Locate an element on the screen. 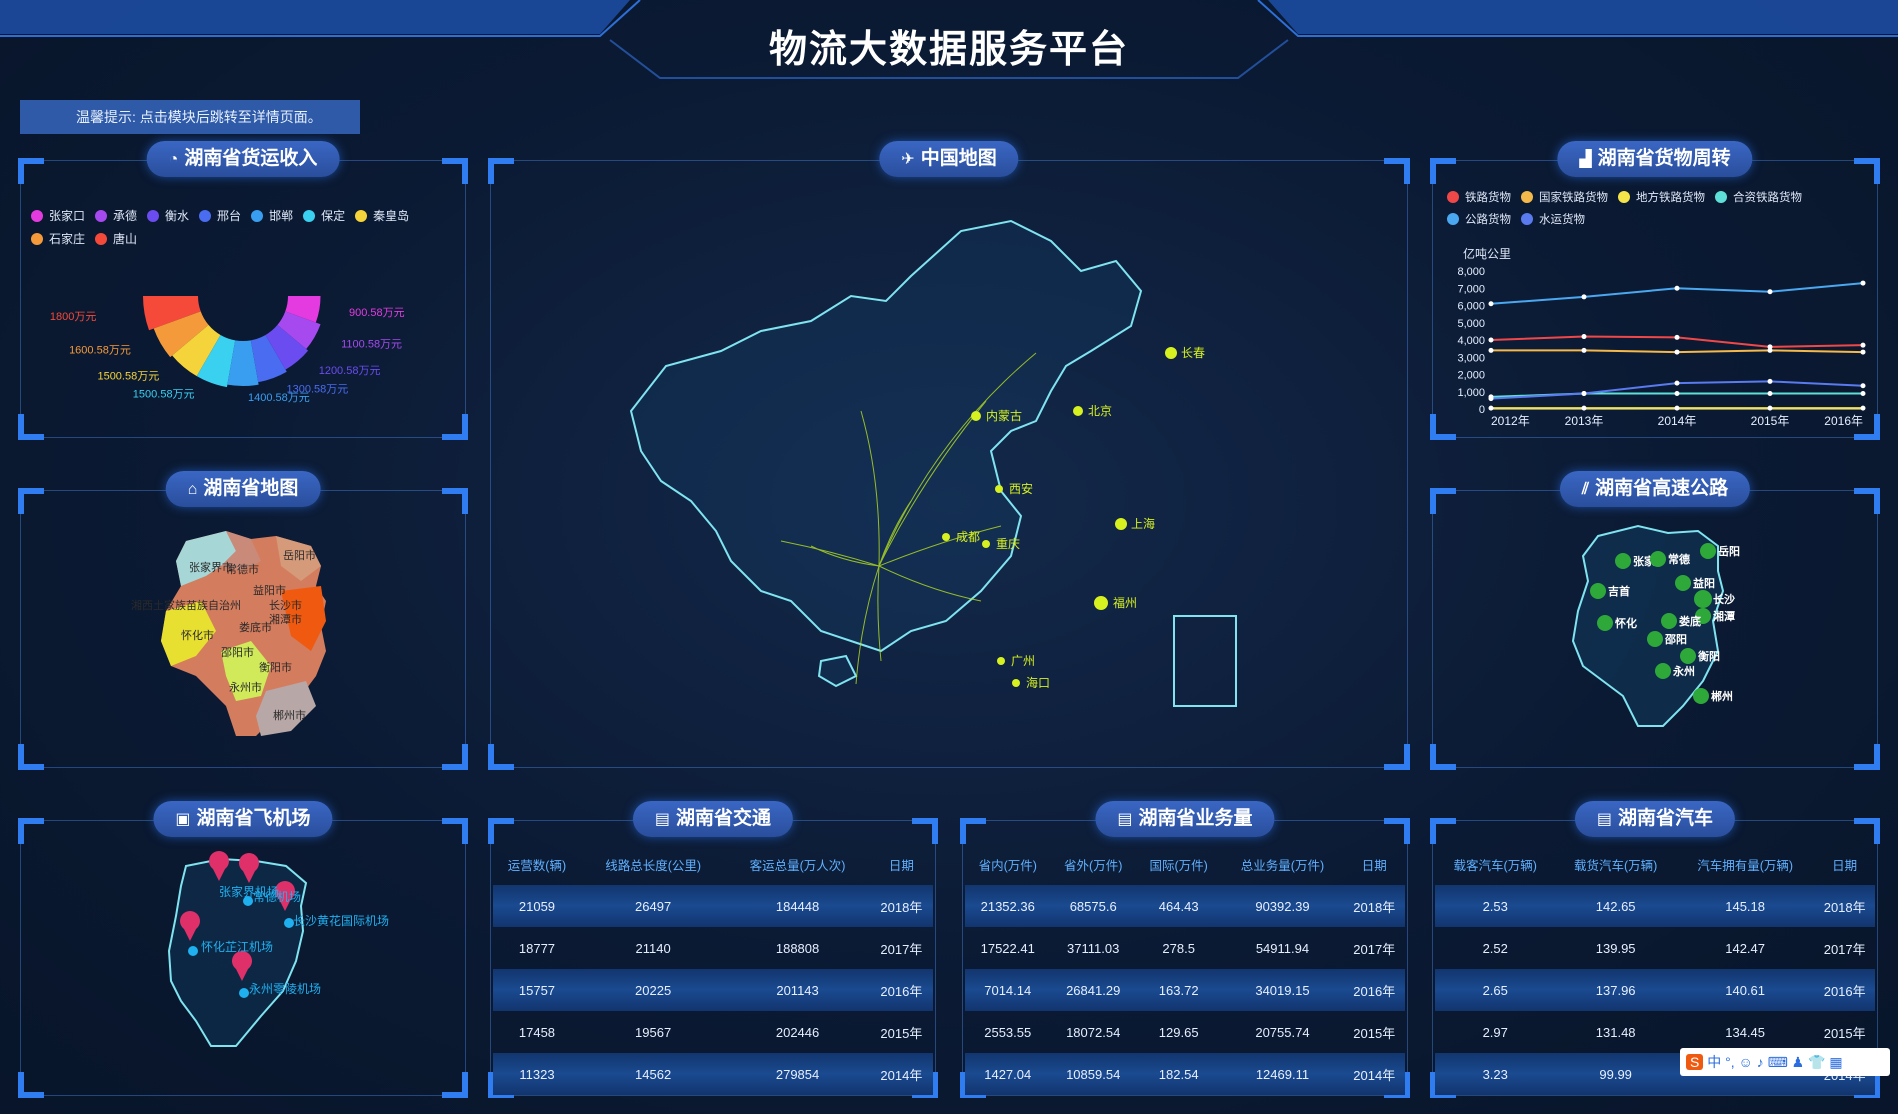 This screenshot has width=1898, height=1114. legend-item: 承德 is located at coordinates (116, 215).